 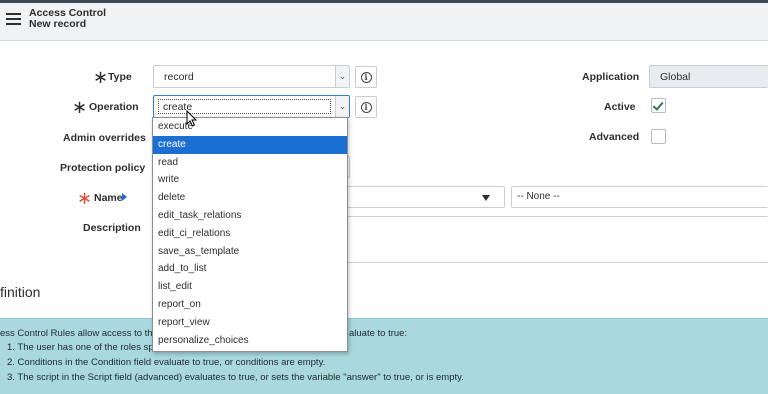 I want to click on description-textarea, so click(x=554, y=239).